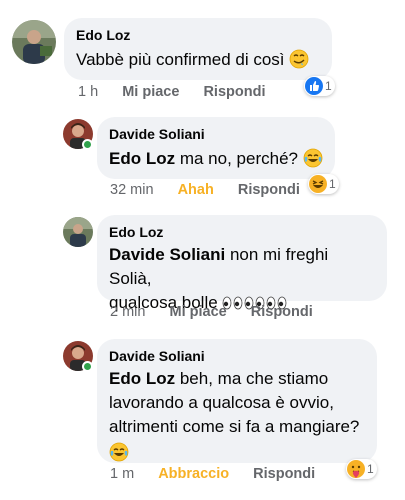 The height and width of the screenshot is (500, 405). Describe the element at coordinates (198, 60) in the screenshot. I see `comment-text: Vabbè più confirmed di così` at that location.